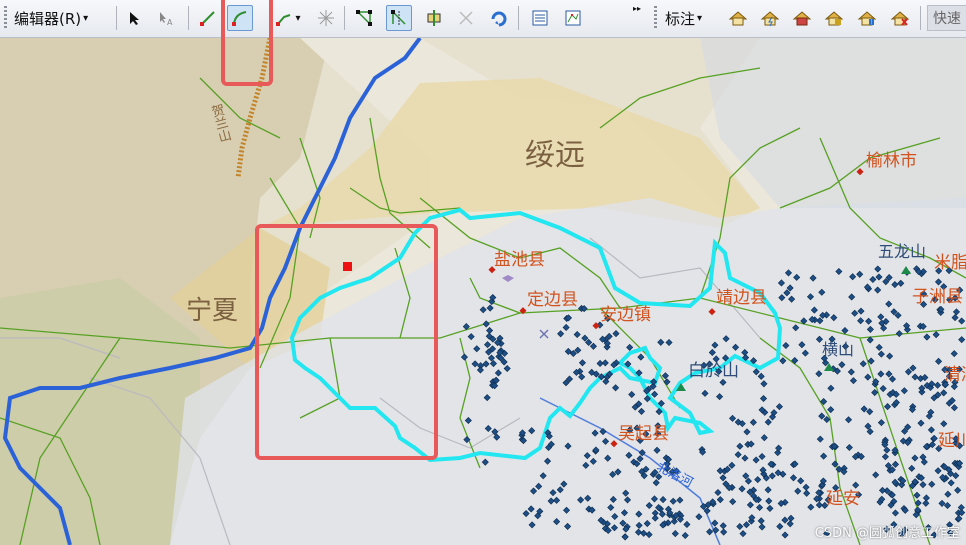 This screenshot has height=545, width=966. Describe the element at coordinates (48, 18) in the screenshot. I see `editor-menu-label: 编辑器(R)` at that location.